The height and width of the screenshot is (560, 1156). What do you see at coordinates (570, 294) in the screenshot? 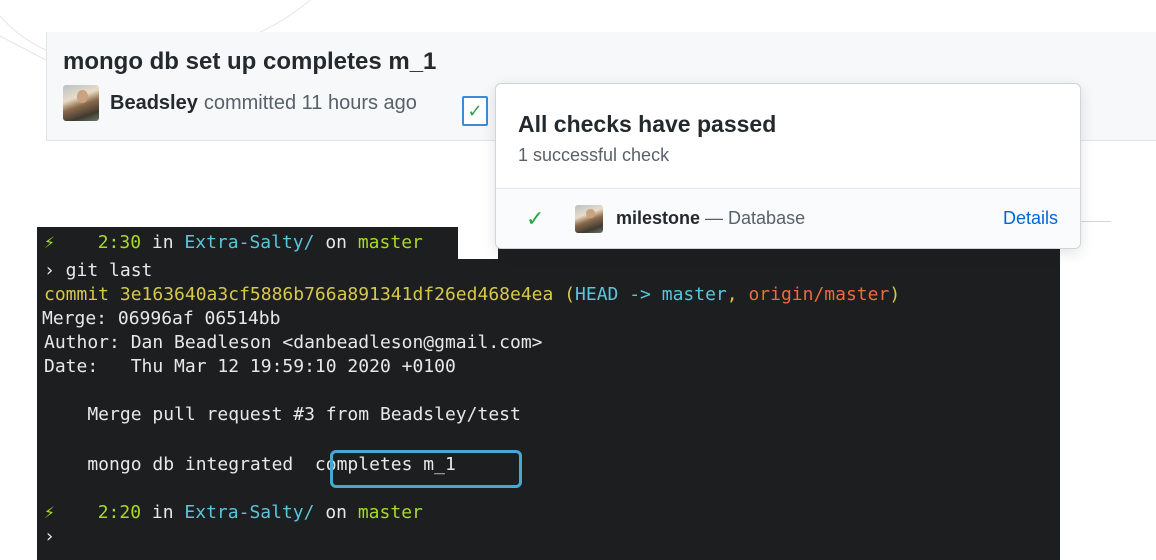
I see `paren-open: (` at bounding box center [570, 294].